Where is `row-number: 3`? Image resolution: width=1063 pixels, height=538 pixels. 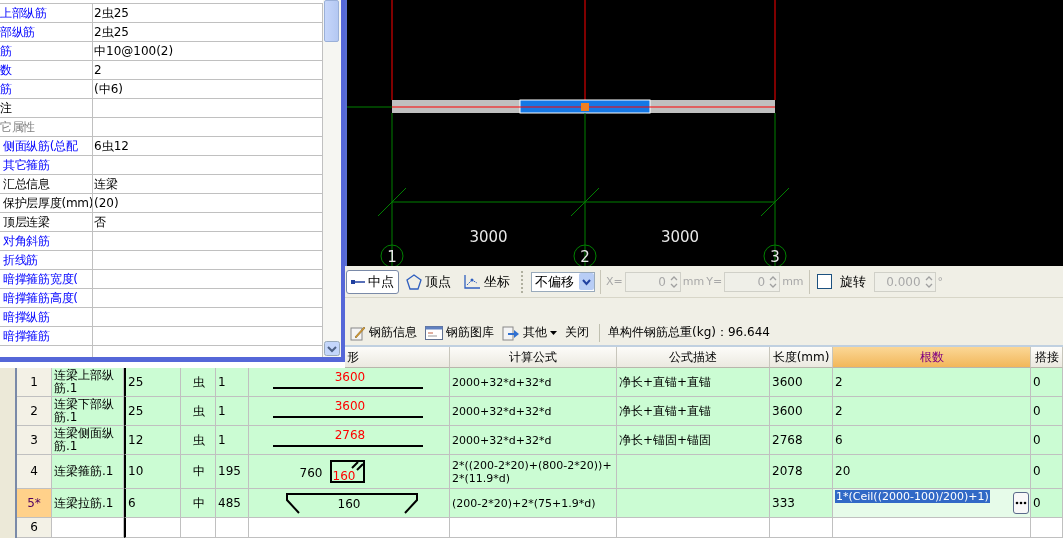
row-number: 3 is located at coordinates (34, 440).